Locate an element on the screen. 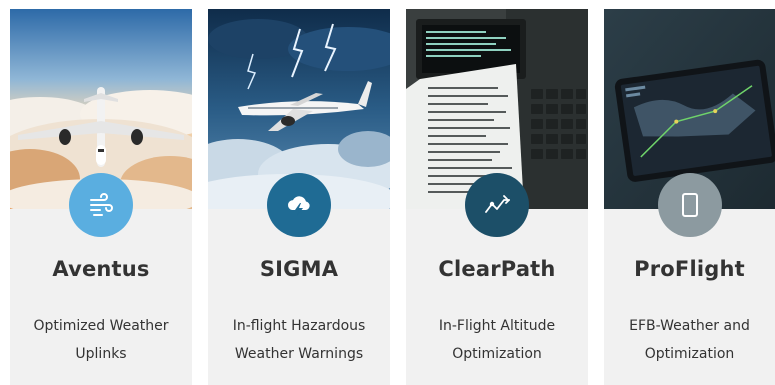 The width and height of the screenshot is (775, 385). card-title: ProFlight is located at coordinates (689, 269).